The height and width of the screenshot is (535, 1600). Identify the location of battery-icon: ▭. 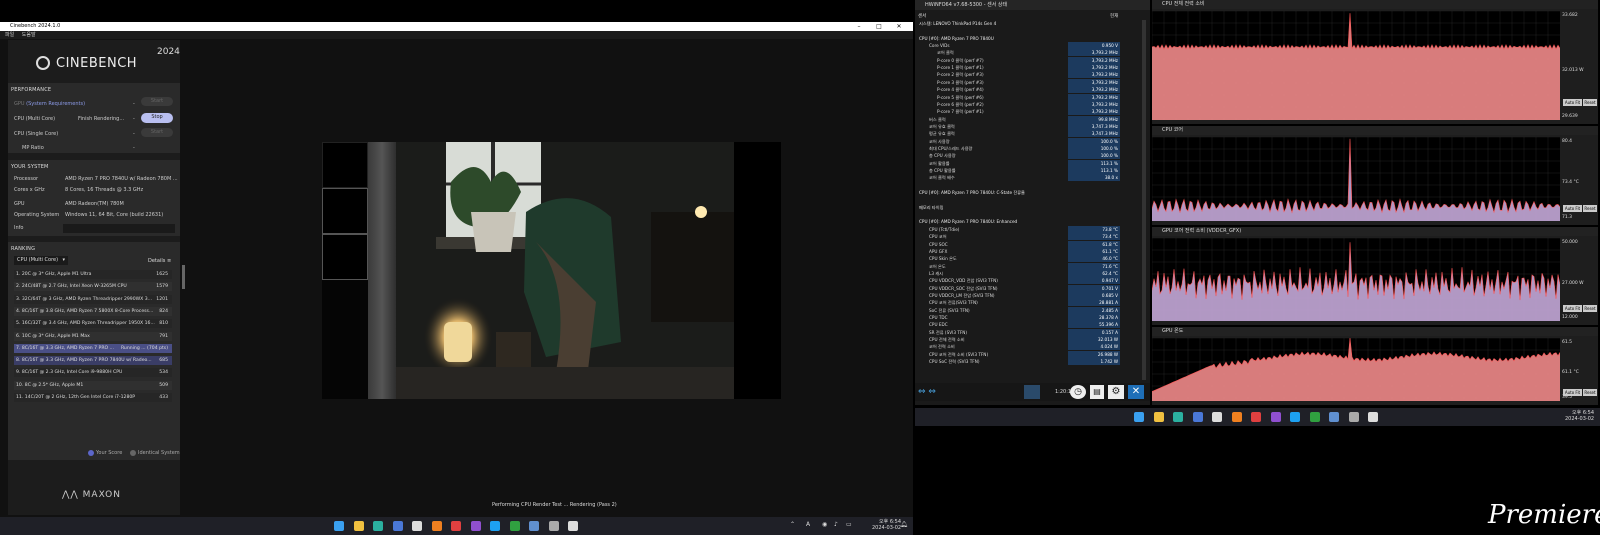
(849, 524).